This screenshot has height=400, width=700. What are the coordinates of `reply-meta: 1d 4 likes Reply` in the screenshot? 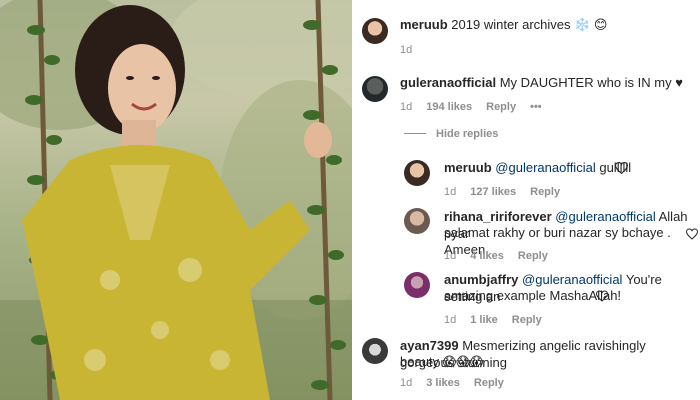 It's located at (496, 256).